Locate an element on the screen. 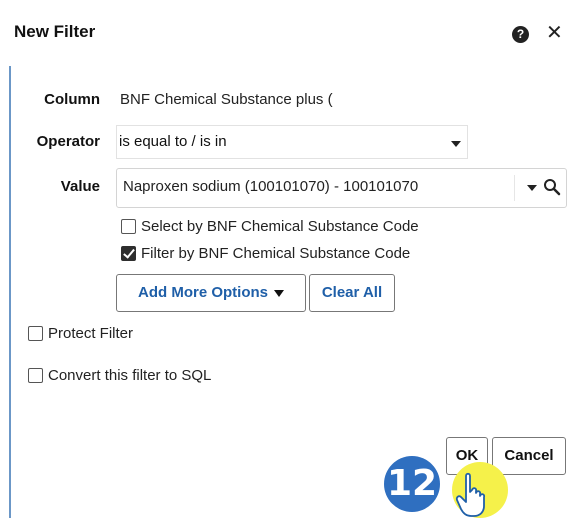  convert-sql-checkbox is located at coordinates (35, 375).